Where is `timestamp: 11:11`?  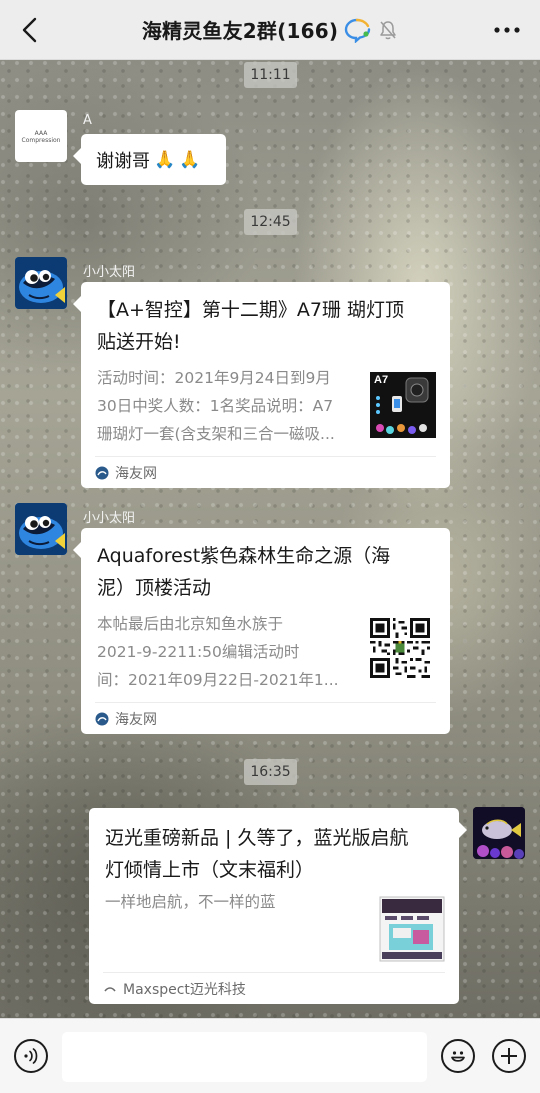
timestamp: 11:11 is located at coordinates (270, 75).